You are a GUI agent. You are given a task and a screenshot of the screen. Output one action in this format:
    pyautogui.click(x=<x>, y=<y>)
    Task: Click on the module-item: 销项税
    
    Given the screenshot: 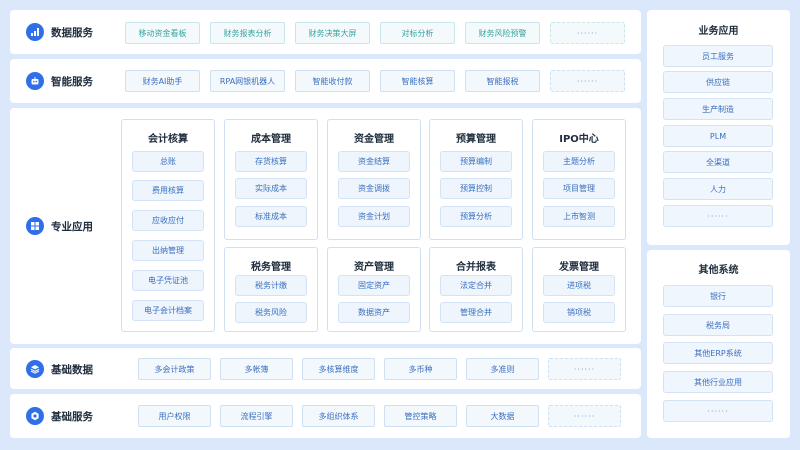 What is the action you would take?
    pyautogui.click(x=579, y=312)
    